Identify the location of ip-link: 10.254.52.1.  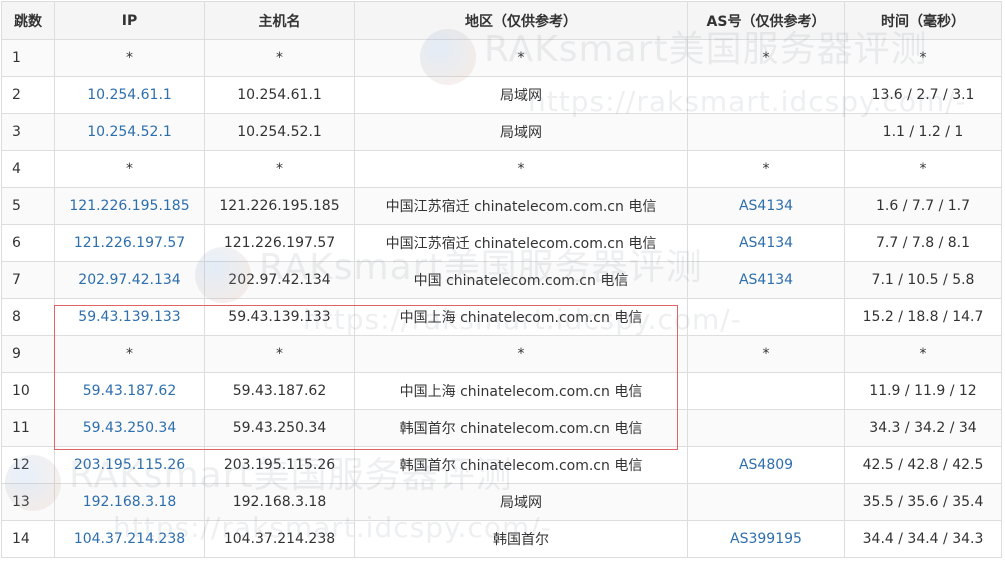
(129, 132).